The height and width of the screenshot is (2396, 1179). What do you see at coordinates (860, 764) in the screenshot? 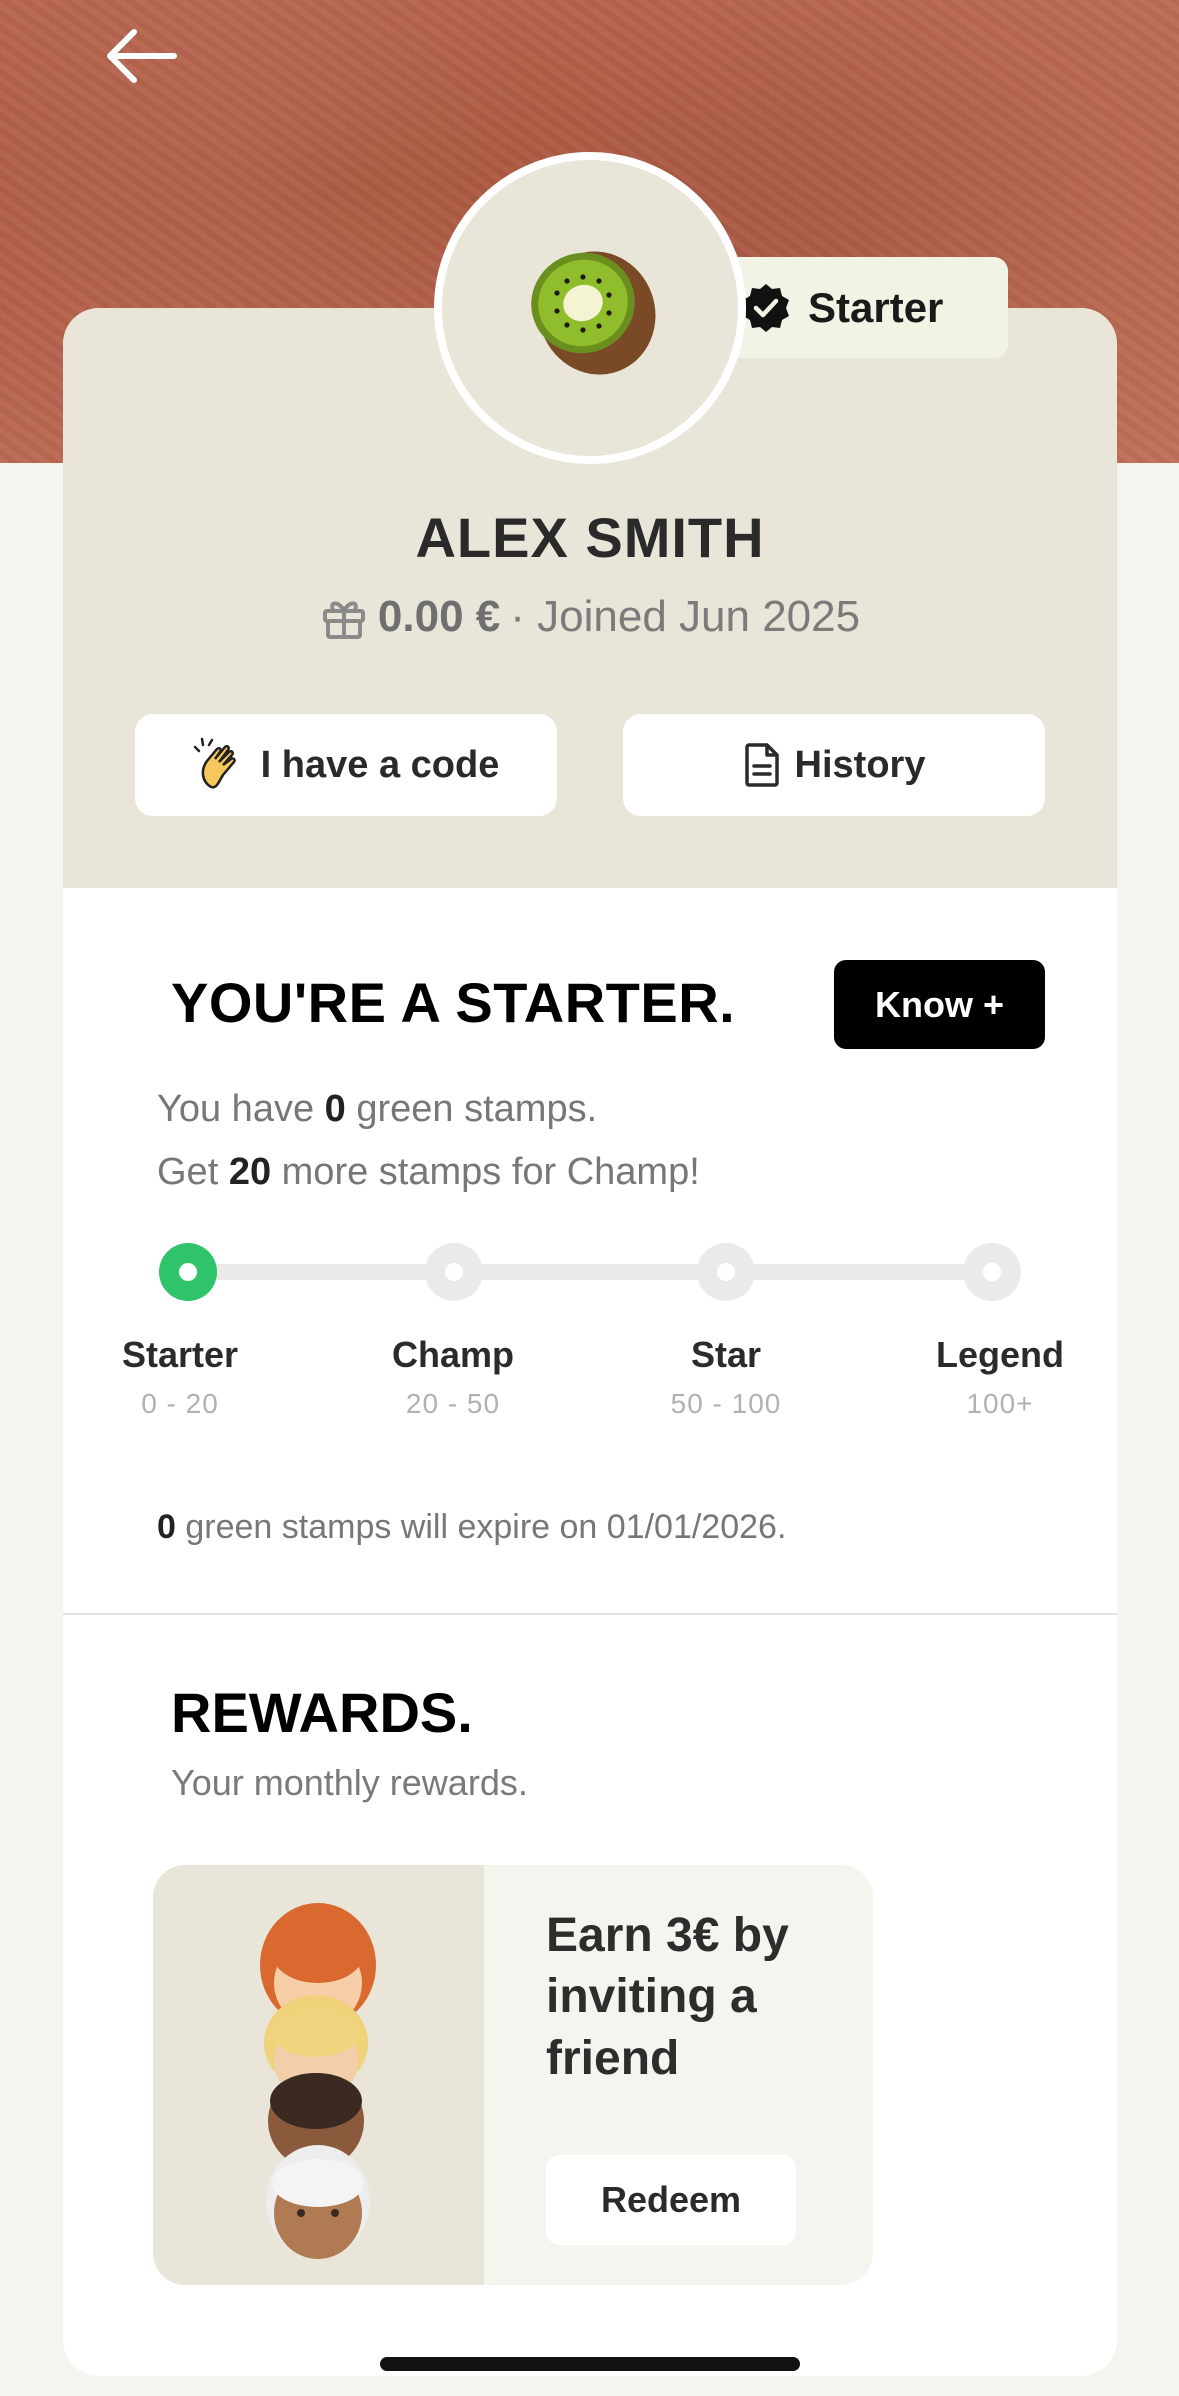
I see `history-button-label: History` at bounding box center [860, 764].